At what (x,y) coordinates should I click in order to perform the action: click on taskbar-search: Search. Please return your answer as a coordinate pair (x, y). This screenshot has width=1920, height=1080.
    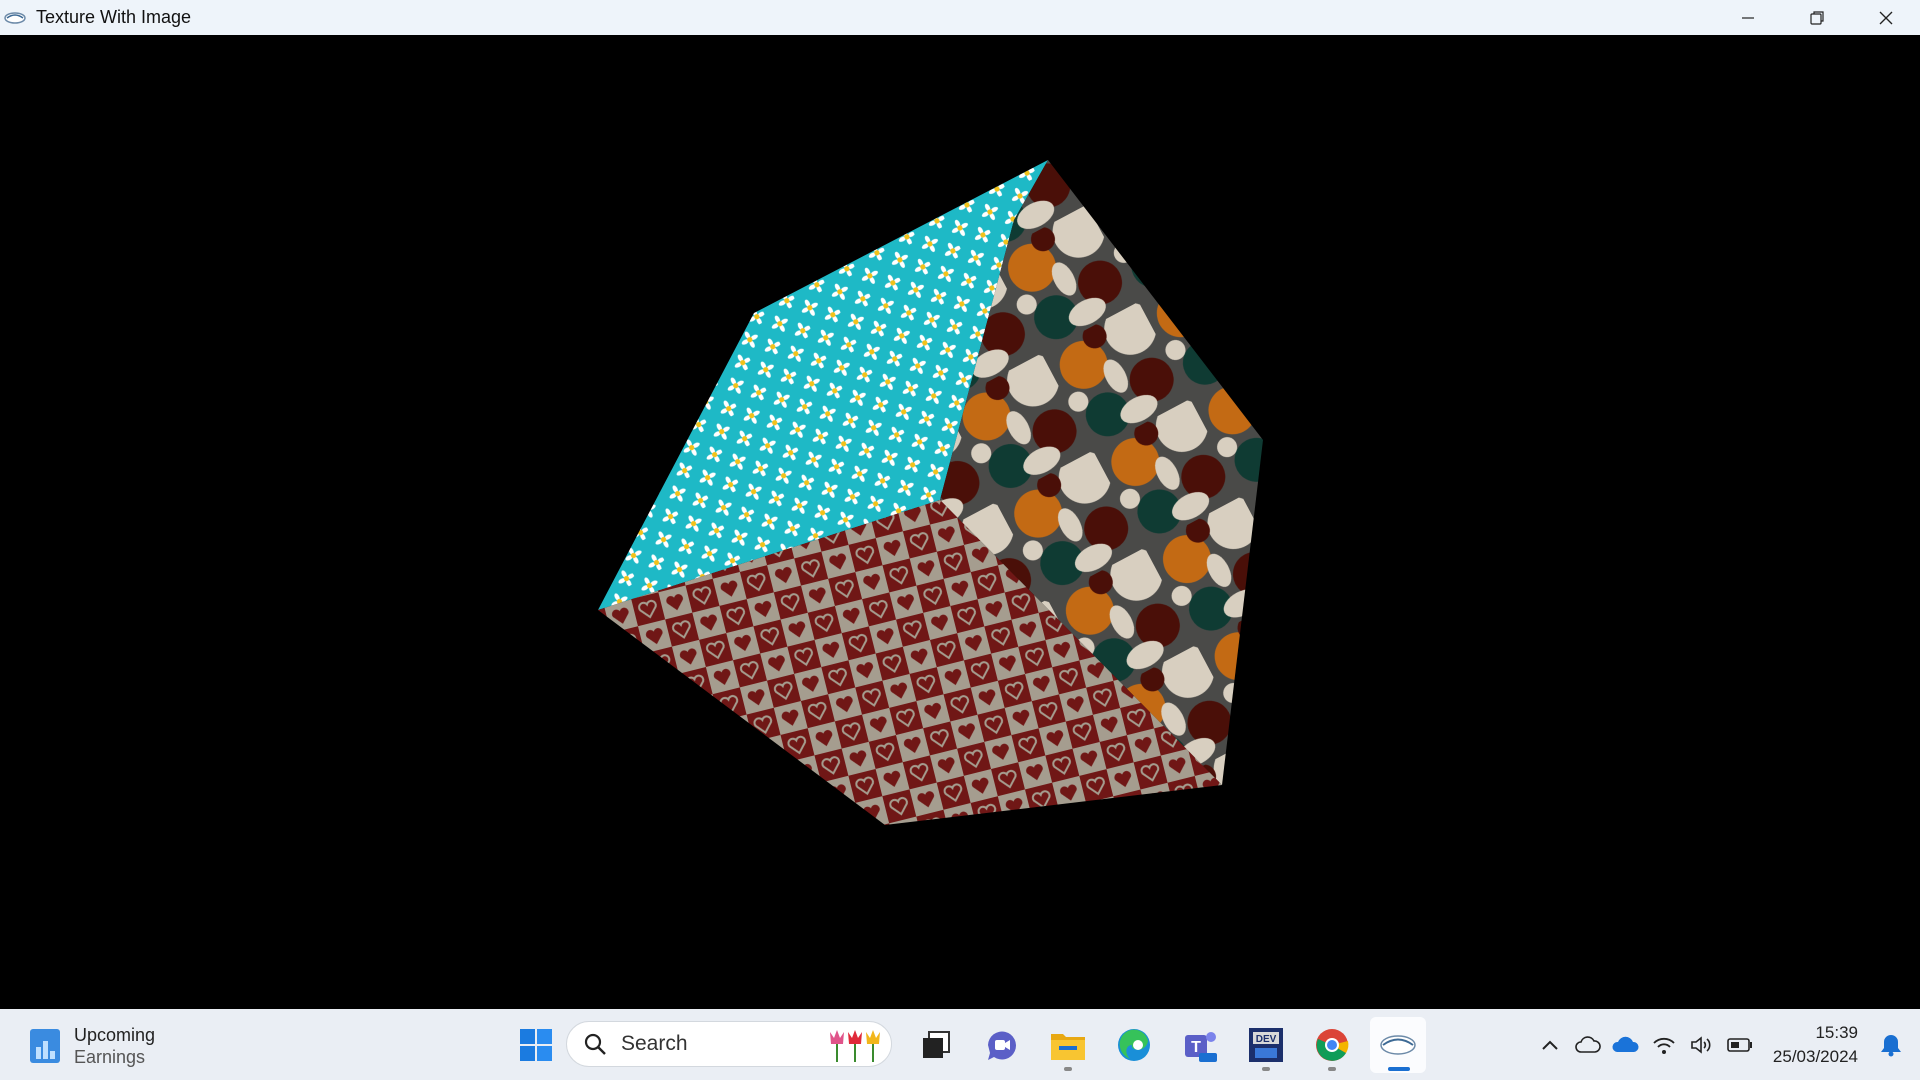
    Looking at the image, I should click on (729, 1044).